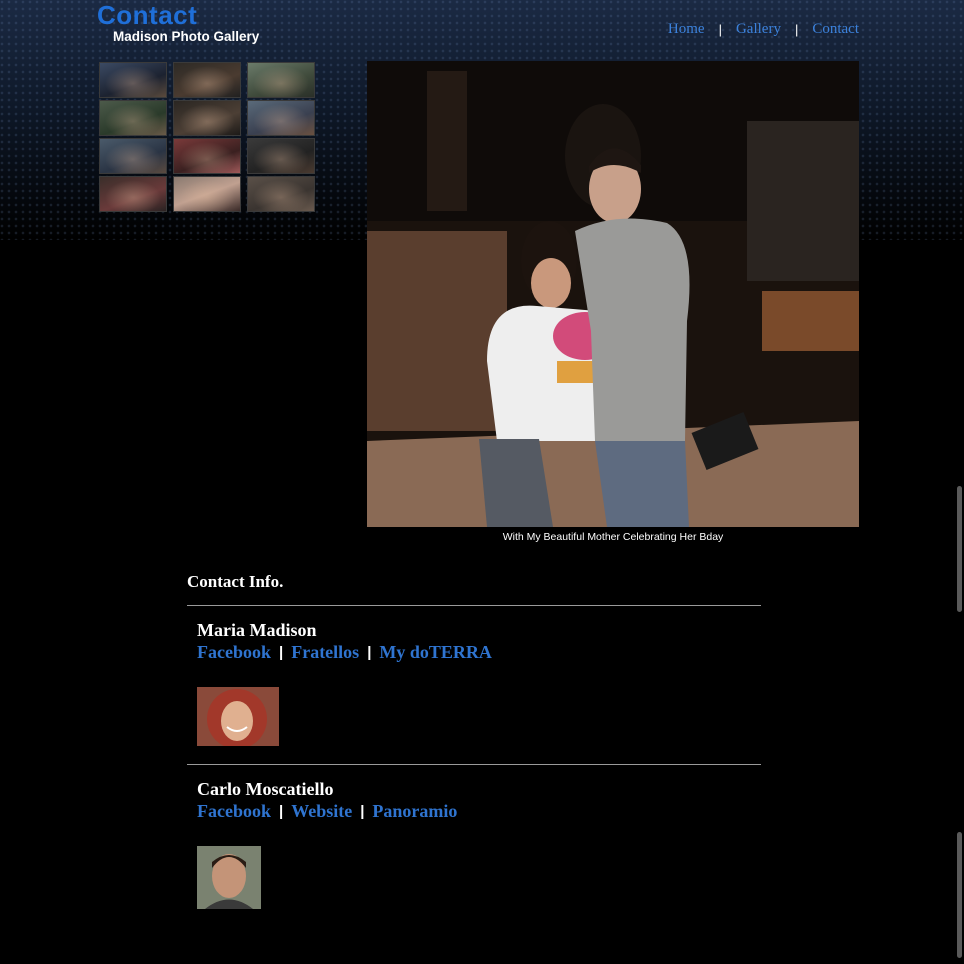  What do you see at coordinates (435, 652) in the screenshot?
I see `doterra-link: My doTERRA` at bounding box center [435, 652].